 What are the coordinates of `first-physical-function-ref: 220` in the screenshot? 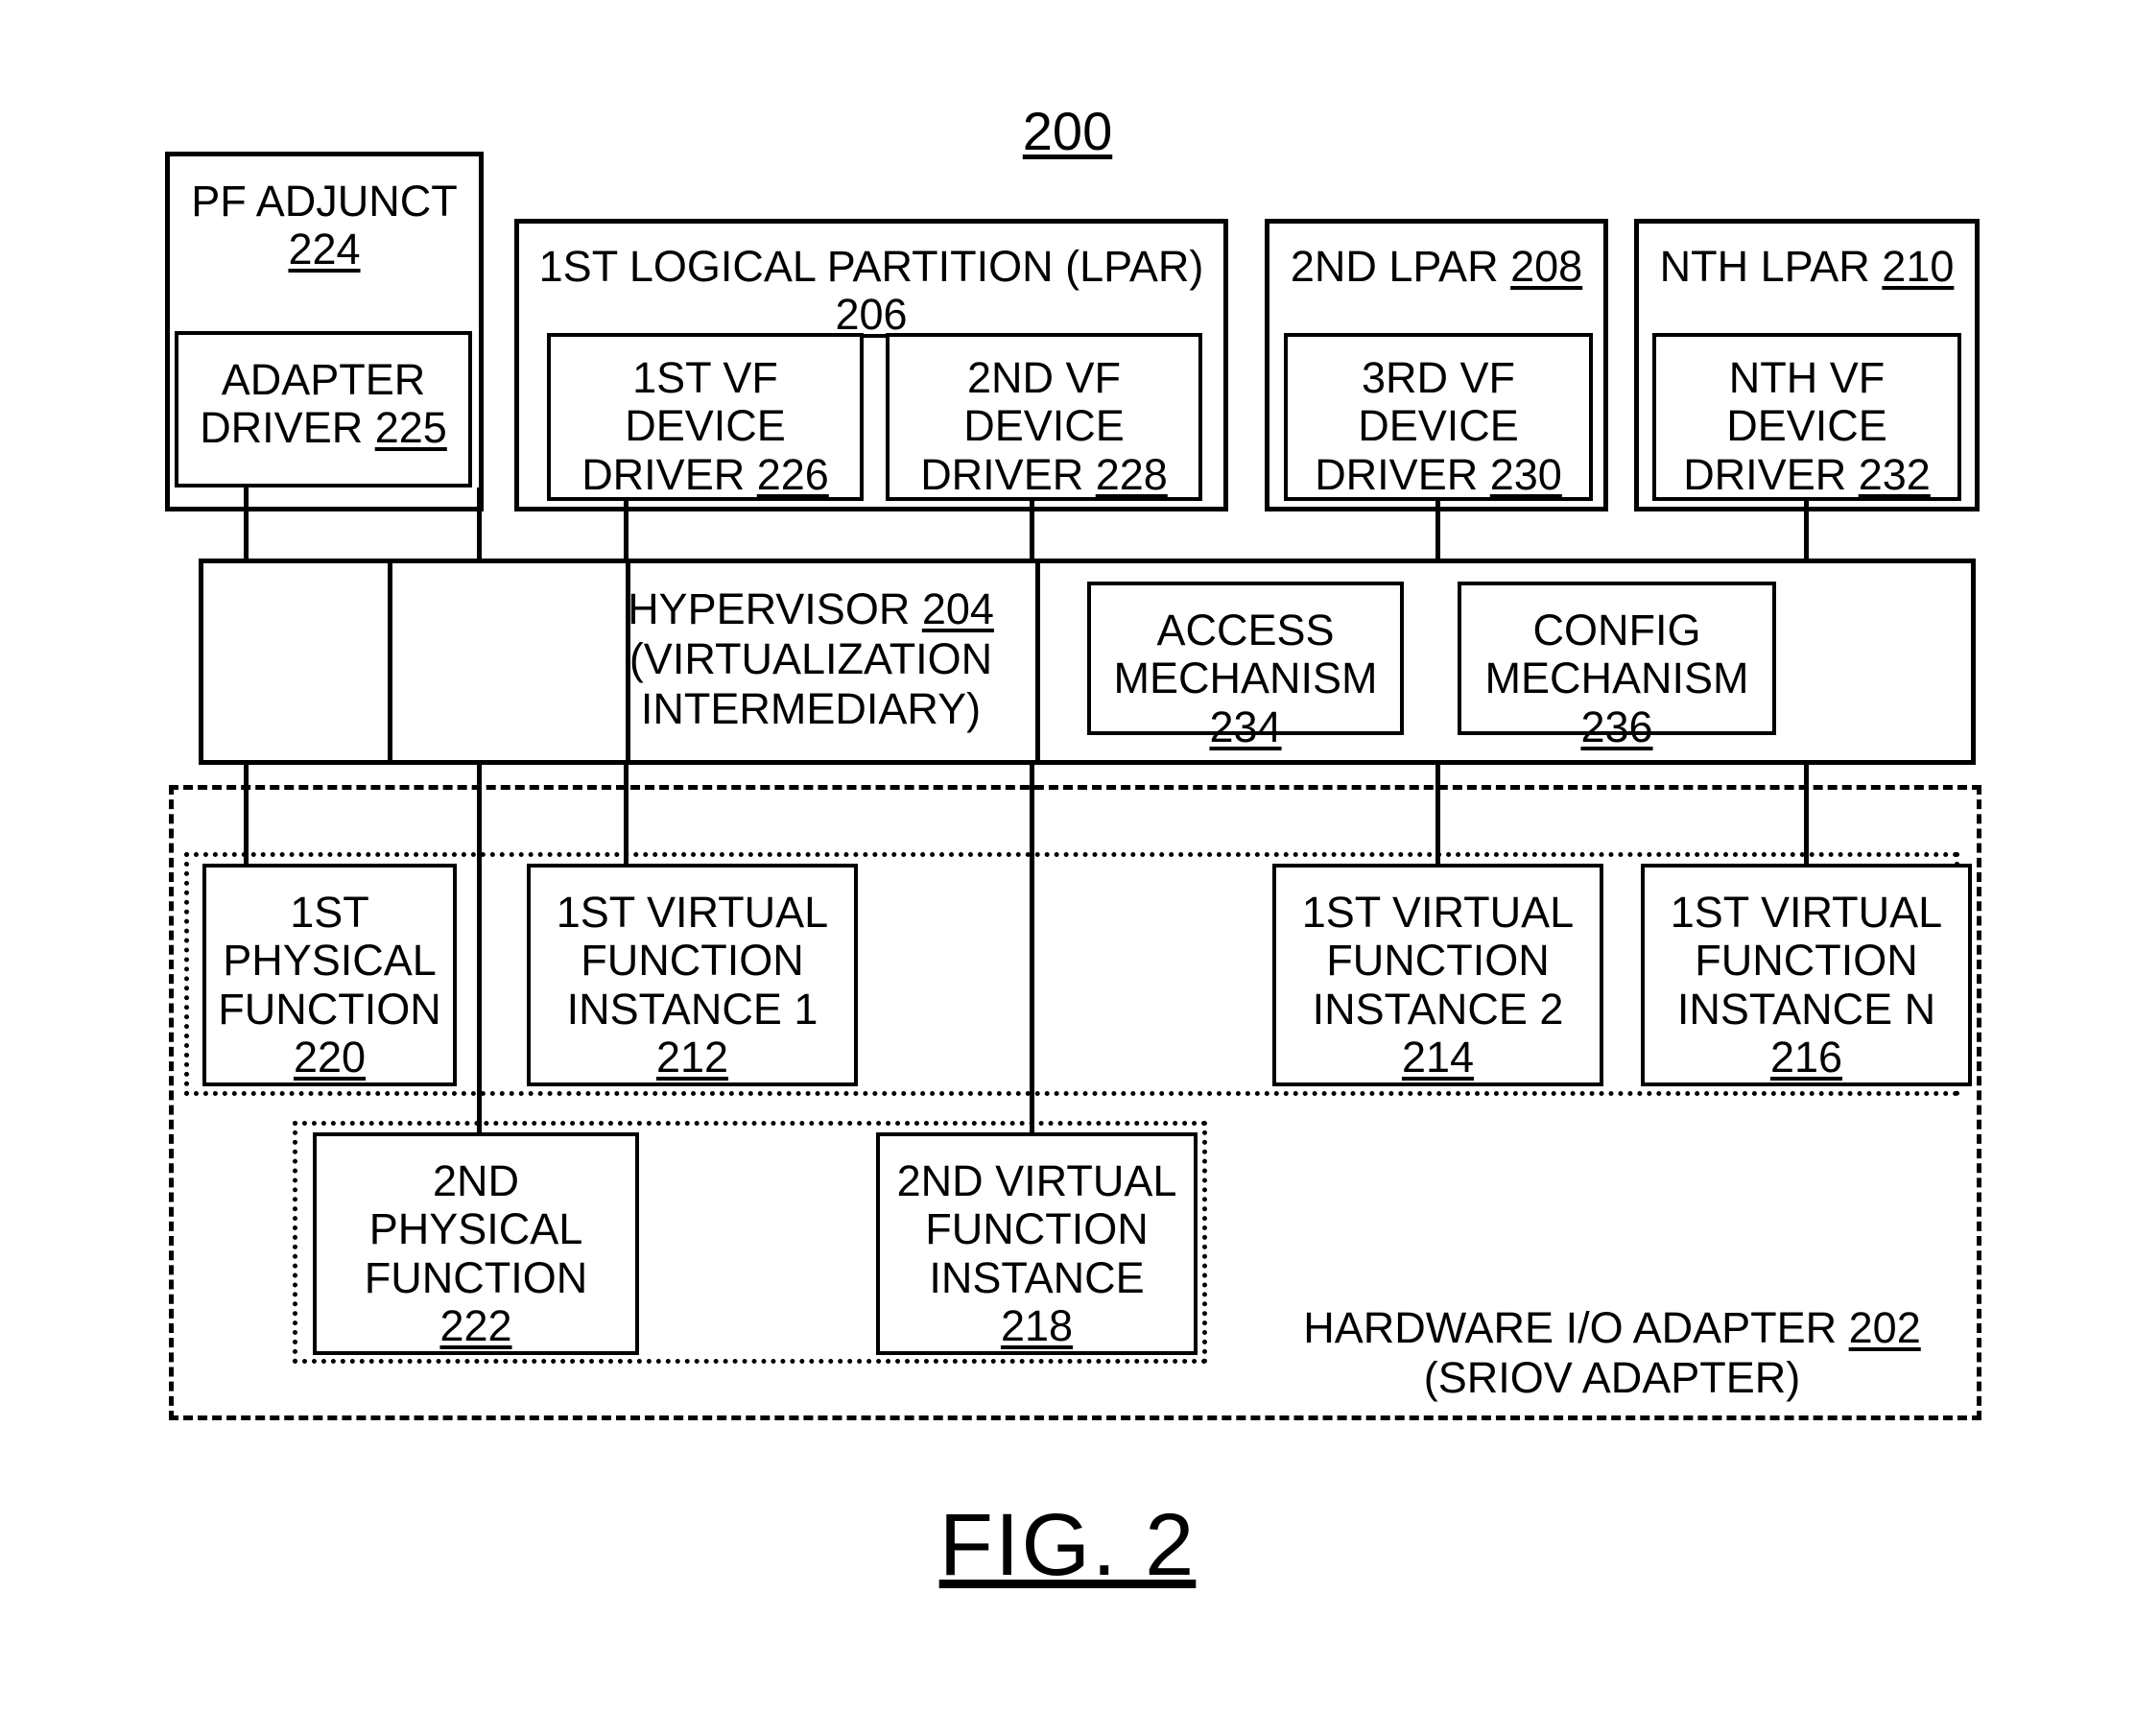 It's located at (330, 1057).